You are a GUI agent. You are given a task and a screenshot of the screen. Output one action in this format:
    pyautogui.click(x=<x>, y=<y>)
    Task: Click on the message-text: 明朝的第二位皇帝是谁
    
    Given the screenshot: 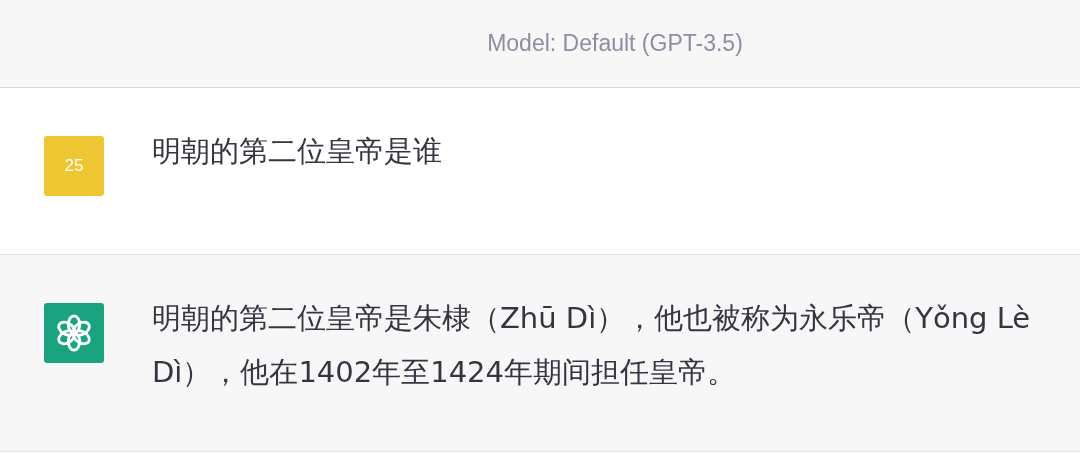 What is the action you would take?
    pyautogui.click(x=297, y=151)
    